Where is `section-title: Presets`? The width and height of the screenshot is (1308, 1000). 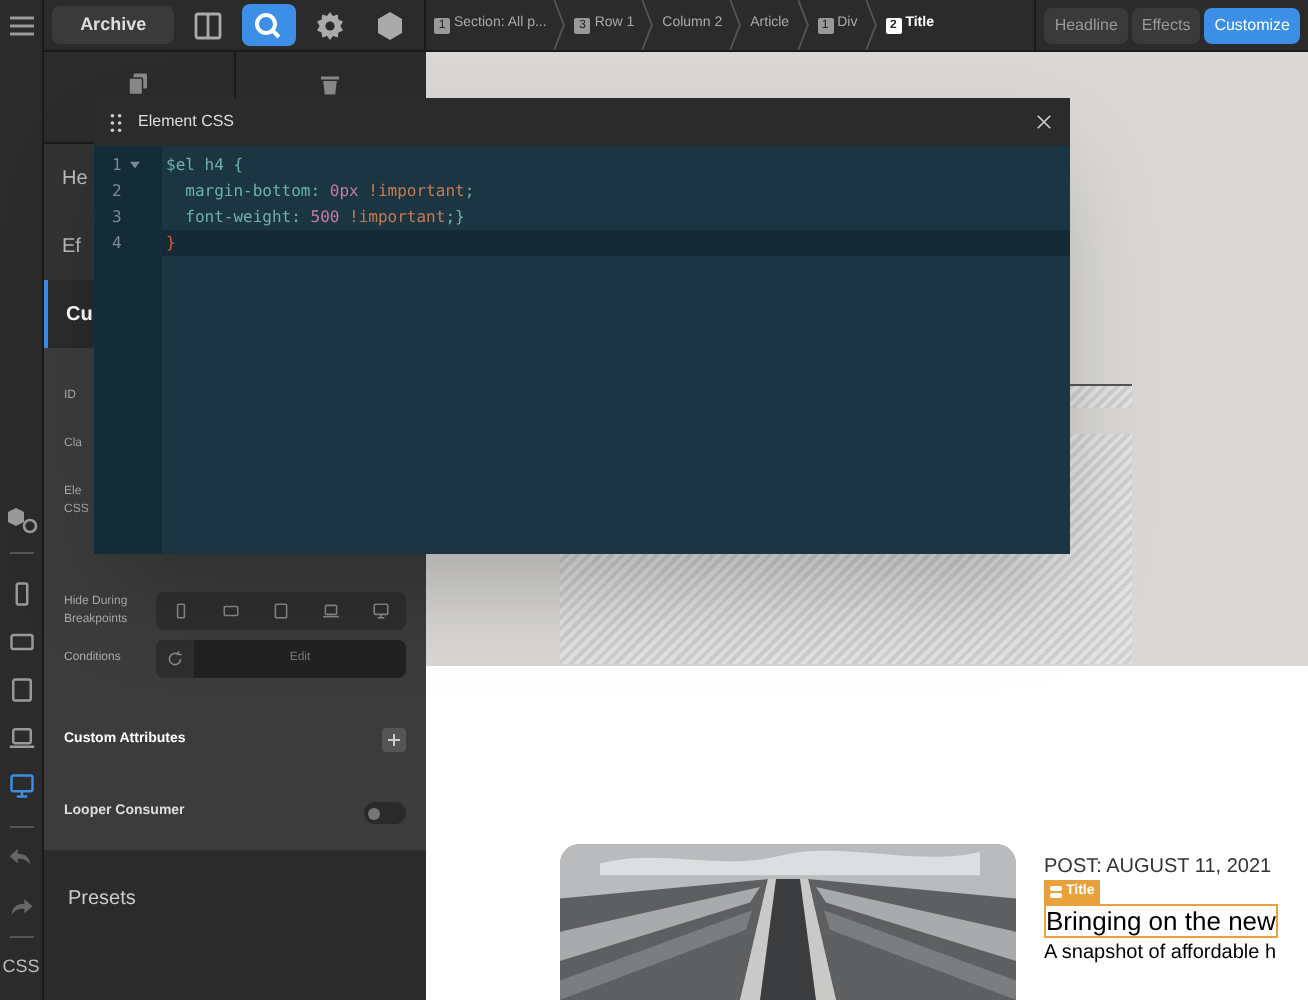 section-title: Presets is located at coordinates (102, 899).